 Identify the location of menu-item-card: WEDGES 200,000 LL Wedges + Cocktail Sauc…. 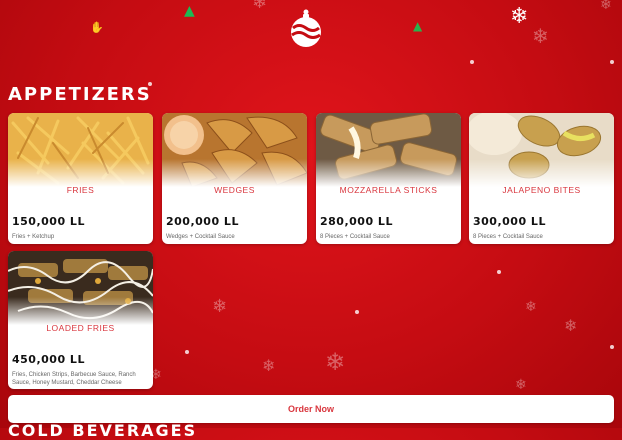
(234, 178).